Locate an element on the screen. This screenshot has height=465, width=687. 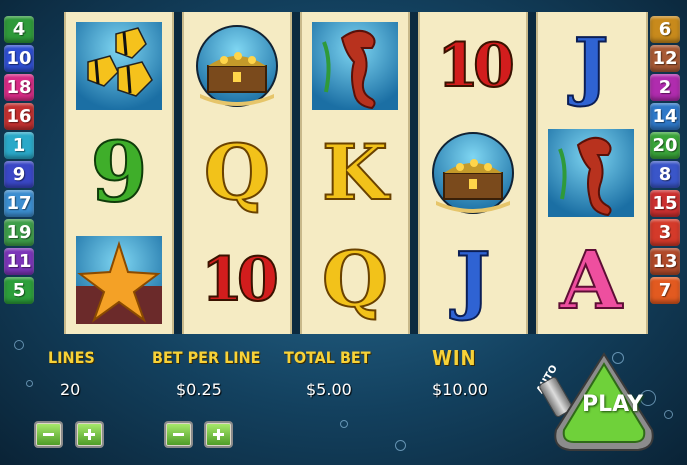
payline-number: 10 is located at coordinates (19, 58).